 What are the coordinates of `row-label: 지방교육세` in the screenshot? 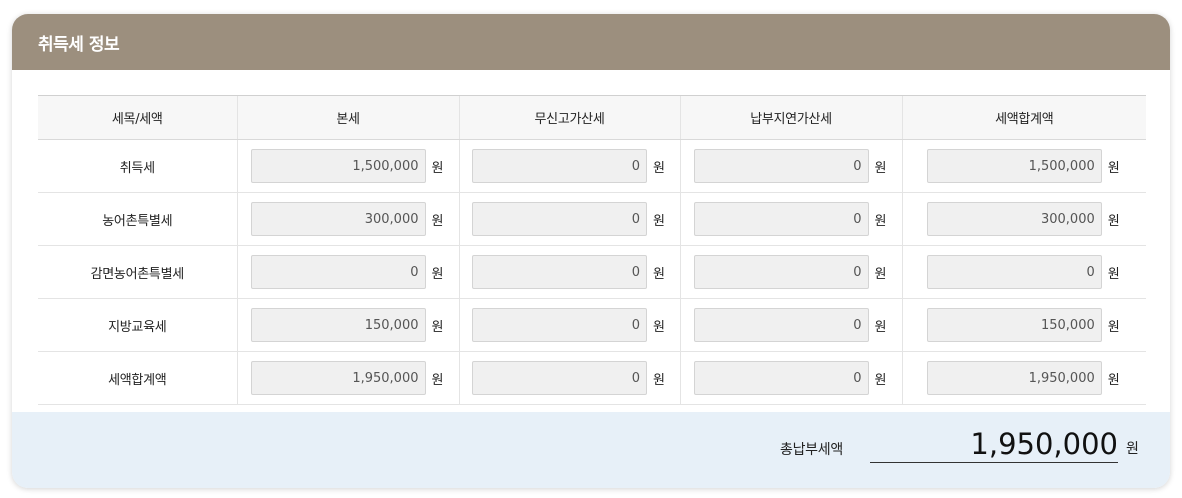 It's located at (137, 325).